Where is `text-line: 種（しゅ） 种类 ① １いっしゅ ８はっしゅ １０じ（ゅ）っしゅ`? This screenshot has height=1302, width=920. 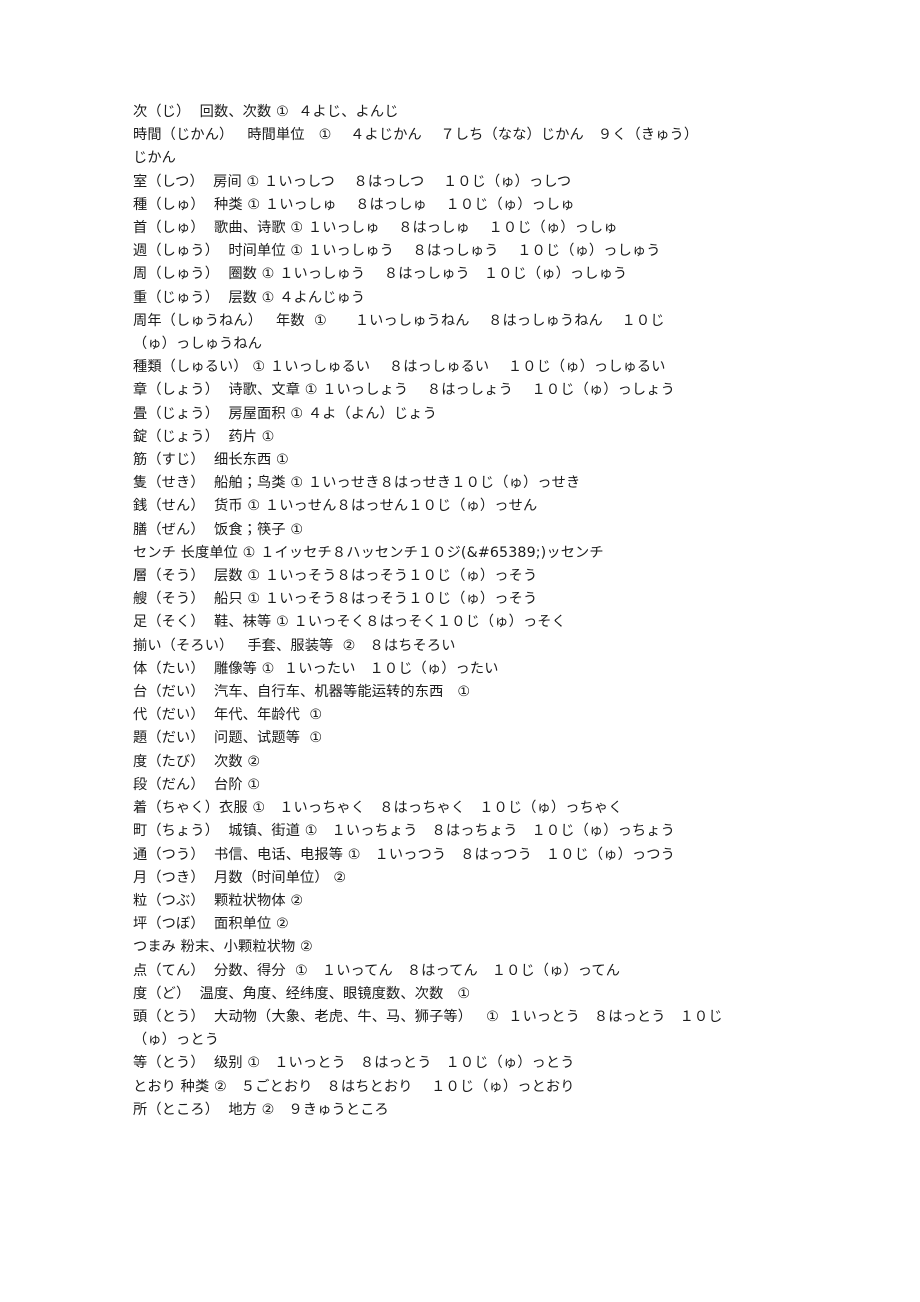 text-line: 種（しゅ） 种类 ① １いっしゅ ８はっしゅ １０じ（ゅ）っしゅ is located at coordinates (354, 204).